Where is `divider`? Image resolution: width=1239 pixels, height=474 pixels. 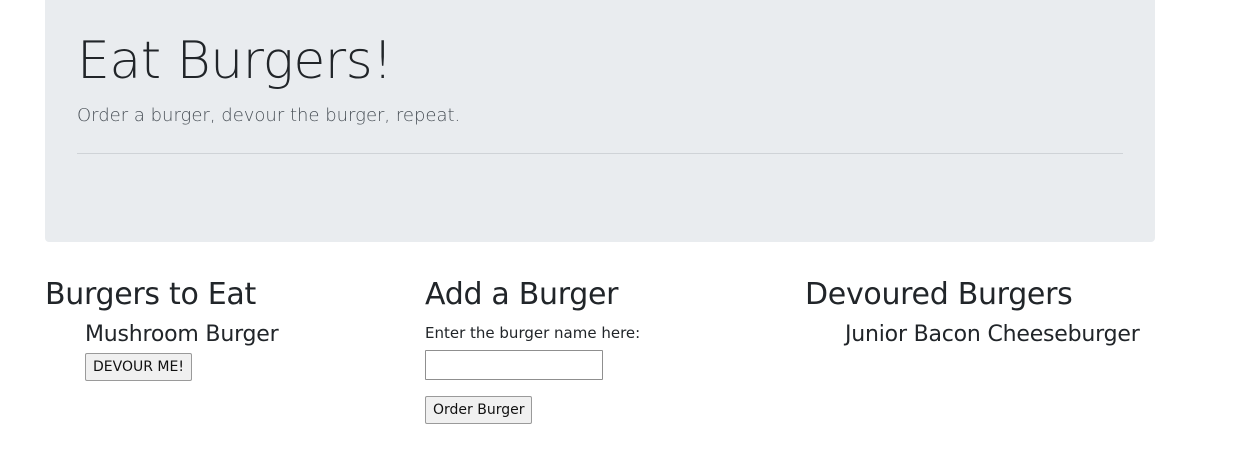
divider is located at coordinates (600, 153).